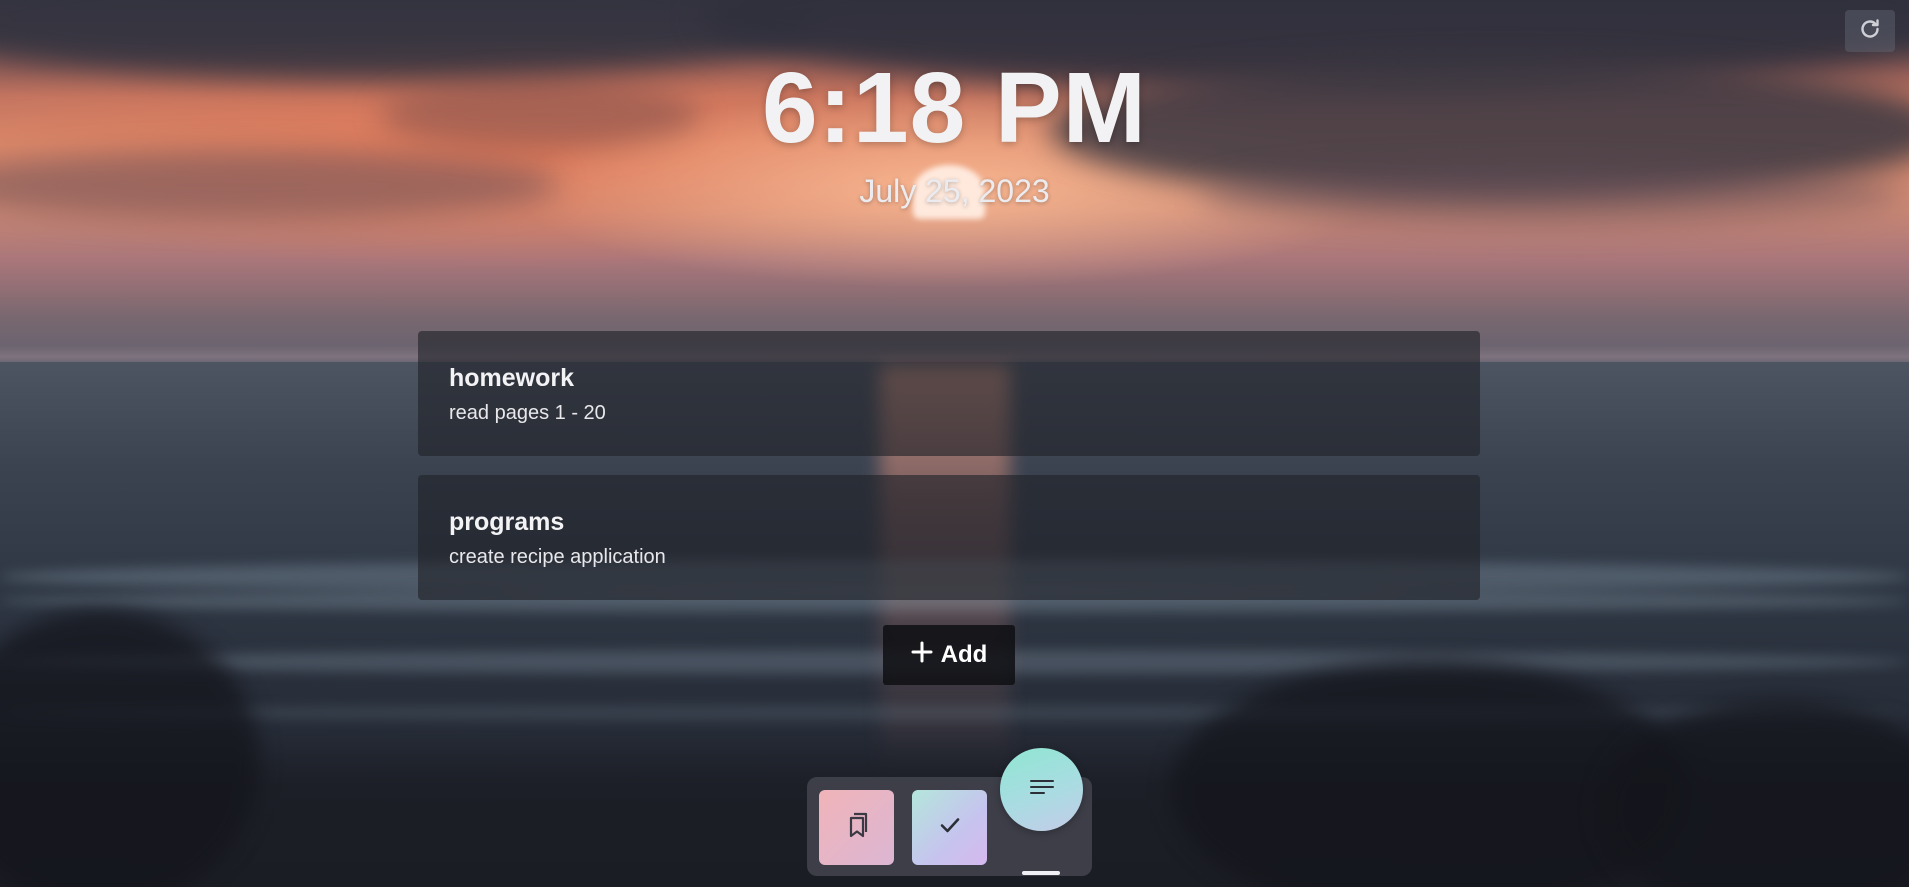  Describe the element at coordinates (527, 413) in the screenshot. I see `note-body: read pages 1 - 20` at that location.